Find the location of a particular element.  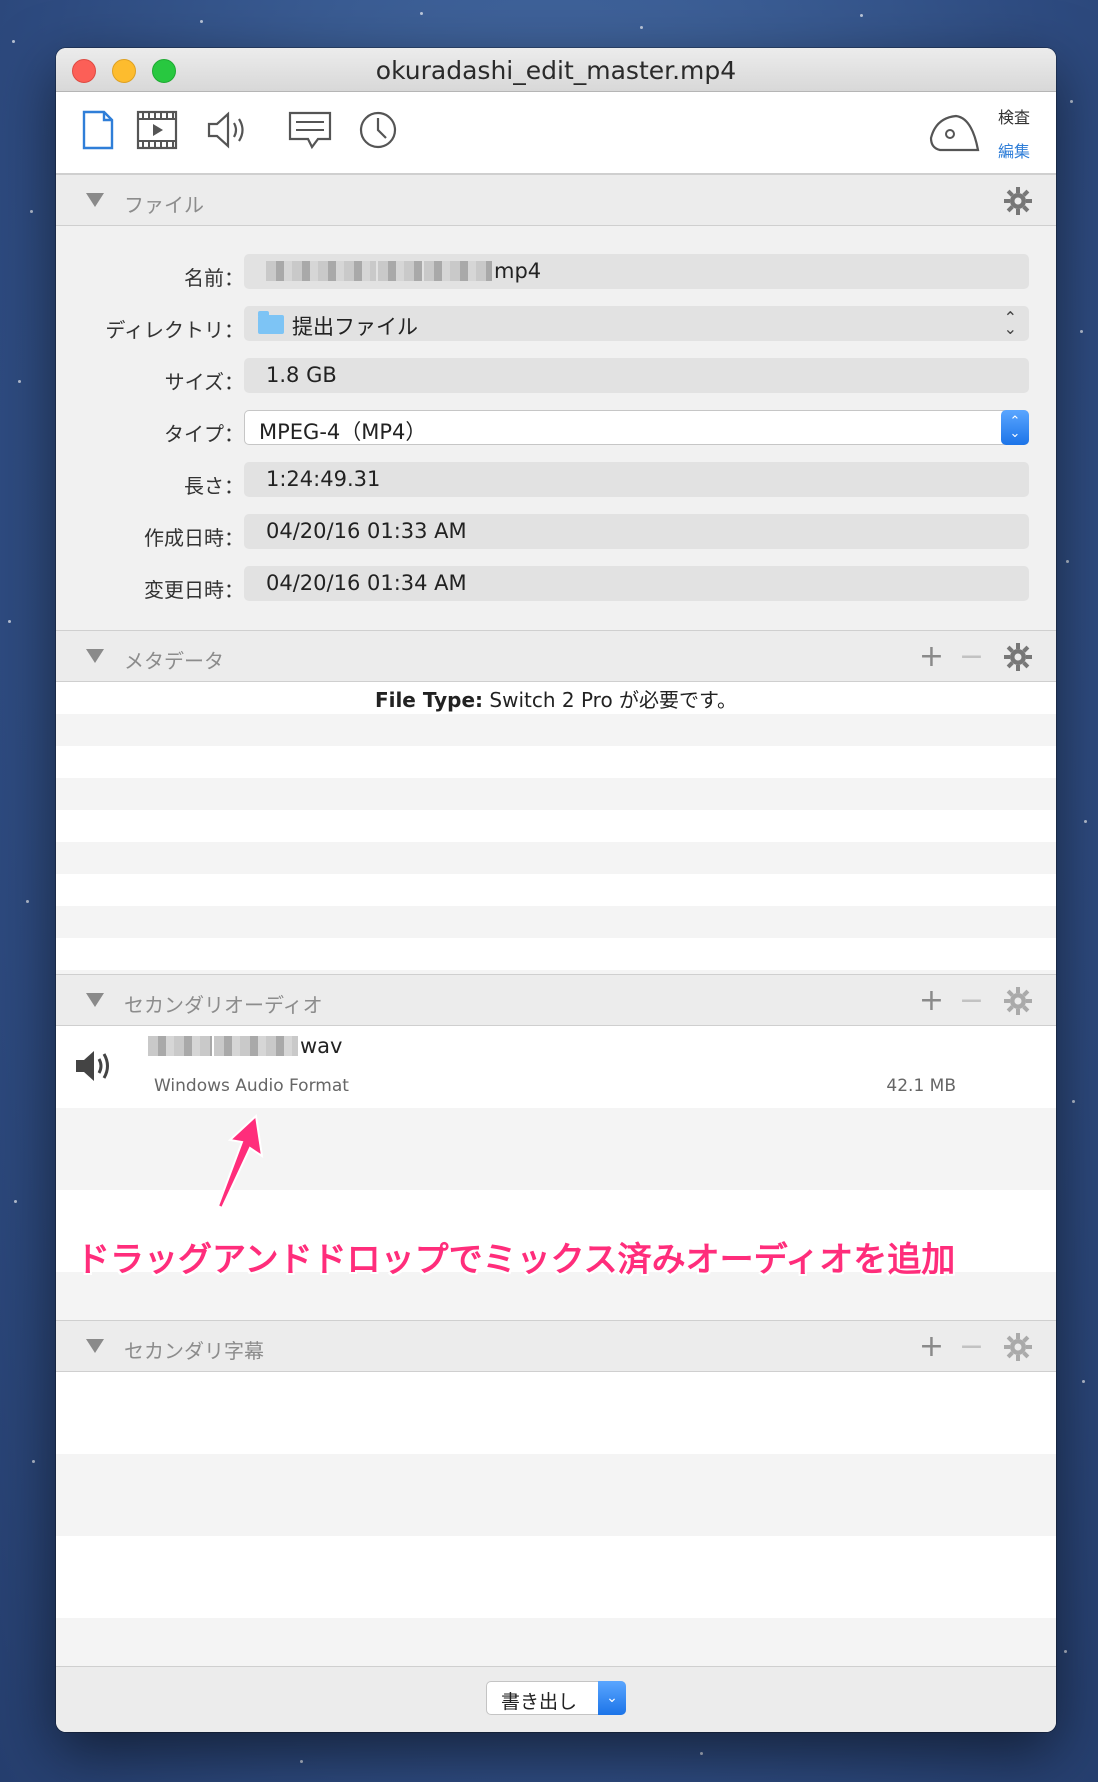

window-title: okuradashi_edit_master.mp4 is located at coordinates (556, 70).